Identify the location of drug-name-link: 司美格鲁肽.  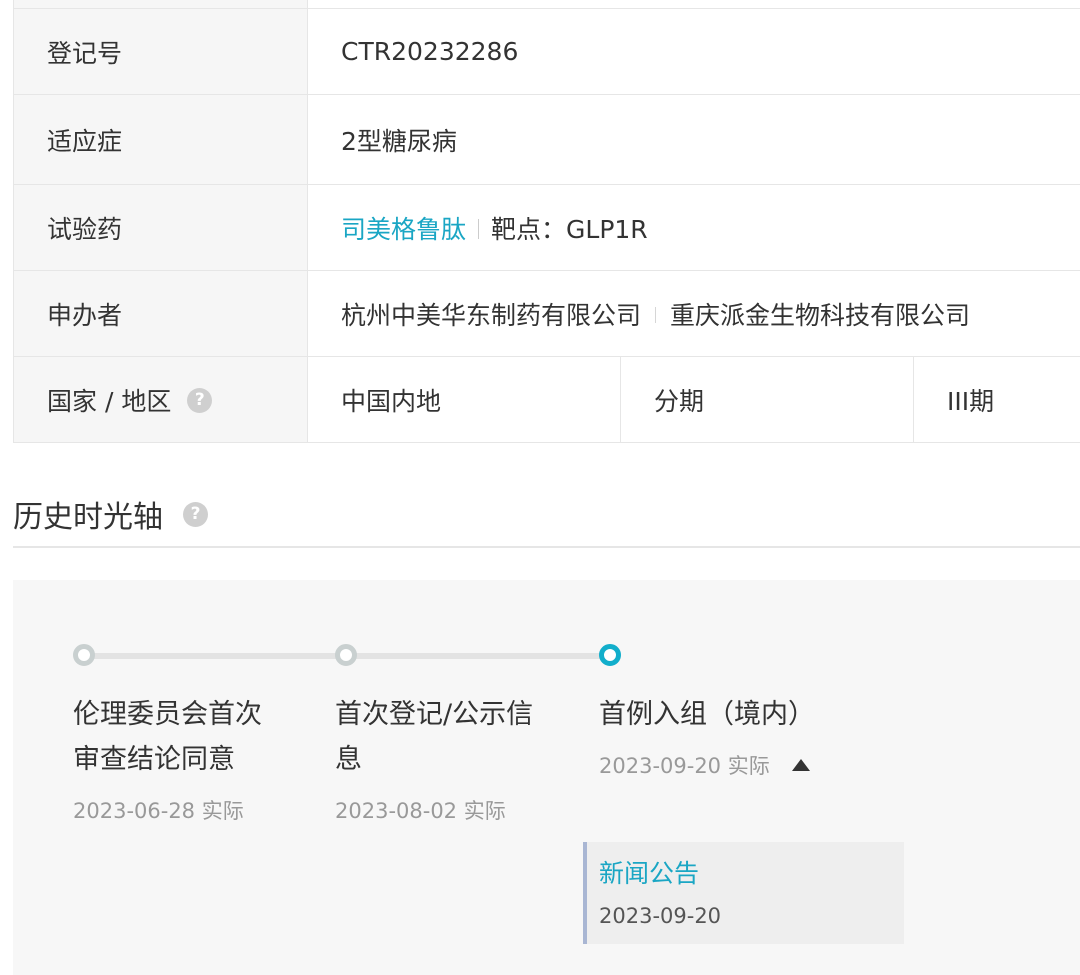
(403, 229).